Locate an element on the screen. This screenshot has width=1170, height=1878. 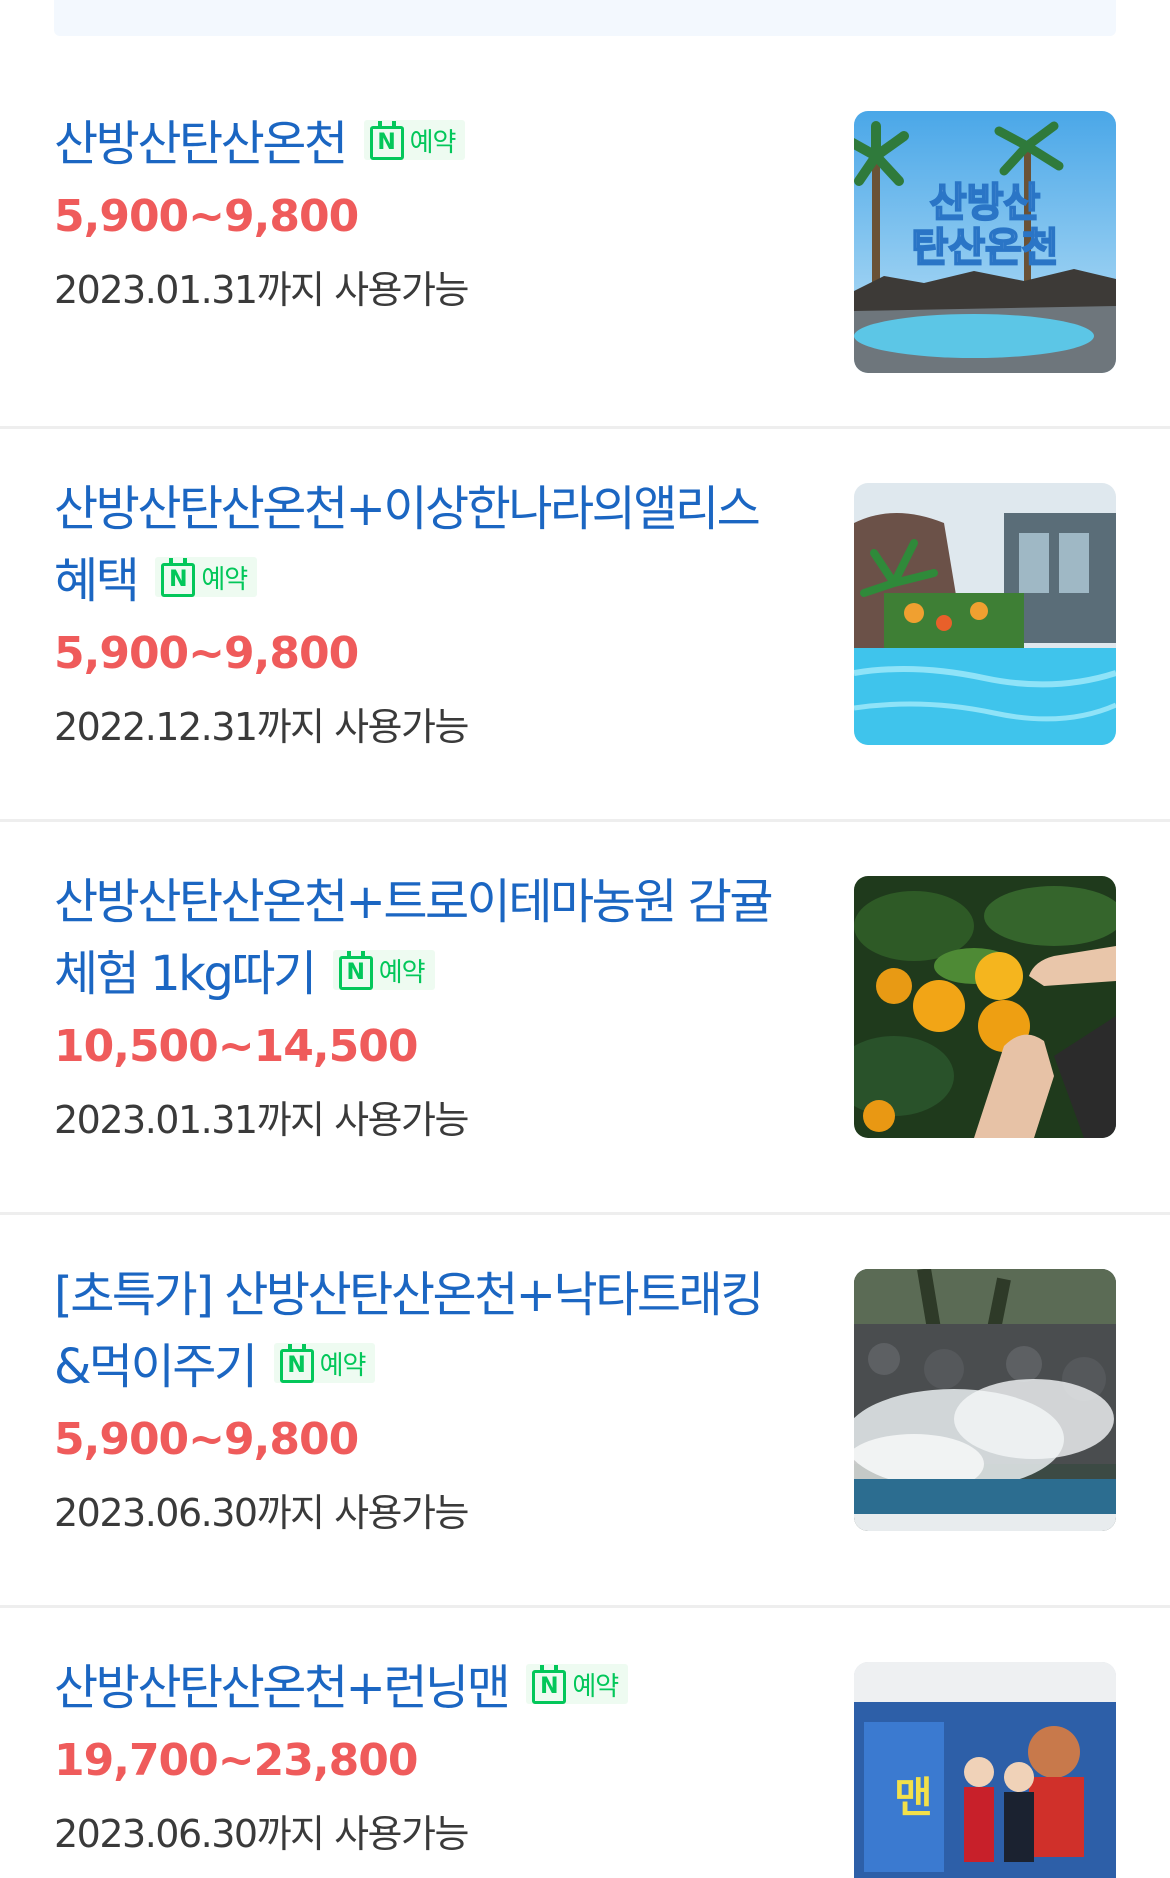
deal-thumbnail-steam-spa is located at coordinates (985, 1400).